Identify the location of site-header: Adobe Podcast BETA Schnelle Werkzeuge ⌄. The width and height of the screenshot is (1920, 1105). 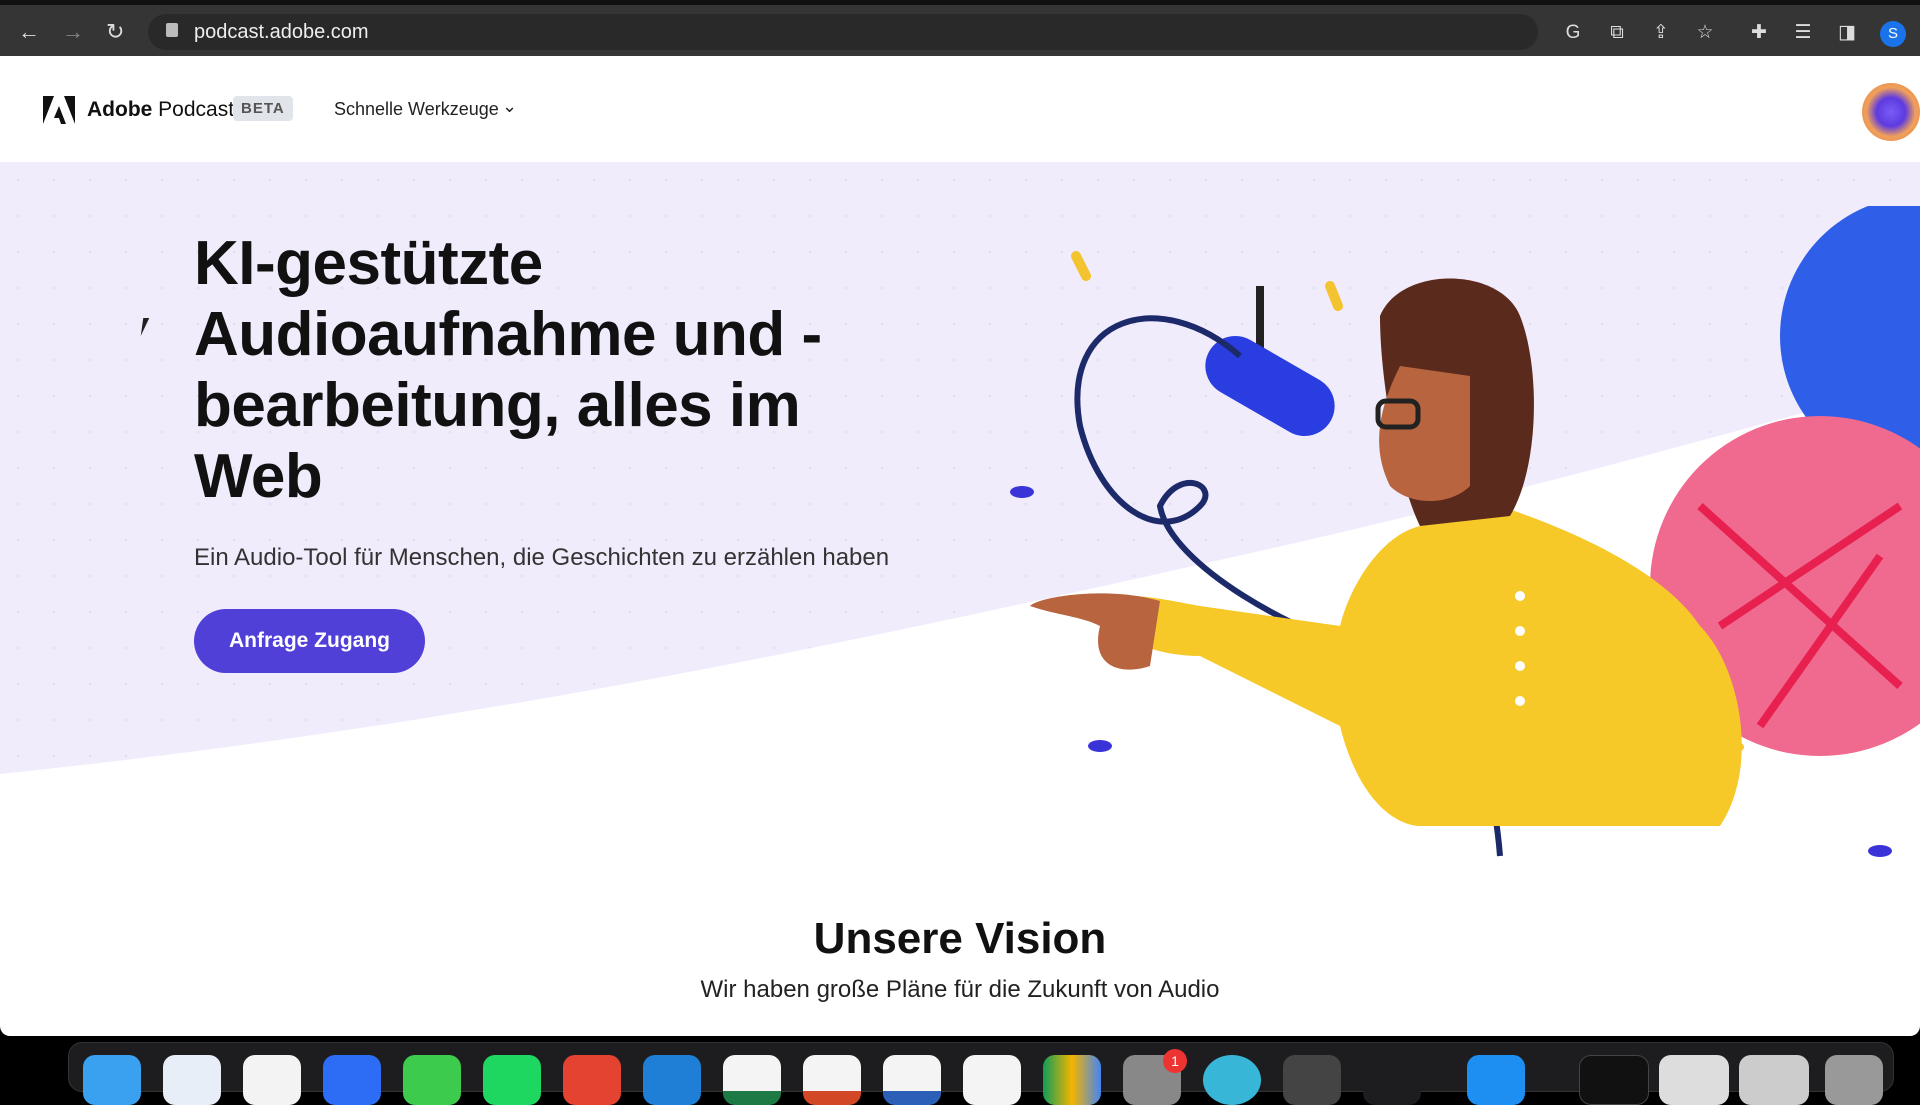
(960, 109).